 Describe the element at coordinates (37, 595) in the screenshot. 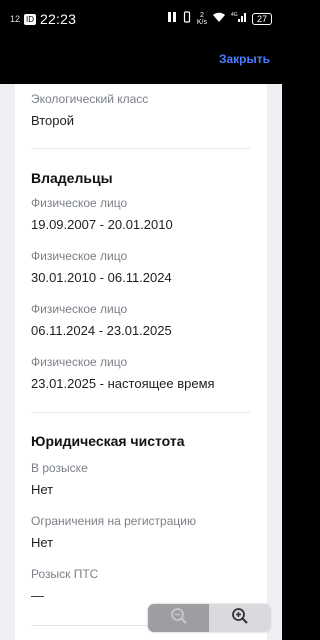

I see `pts-wanted-value: —` at that location.